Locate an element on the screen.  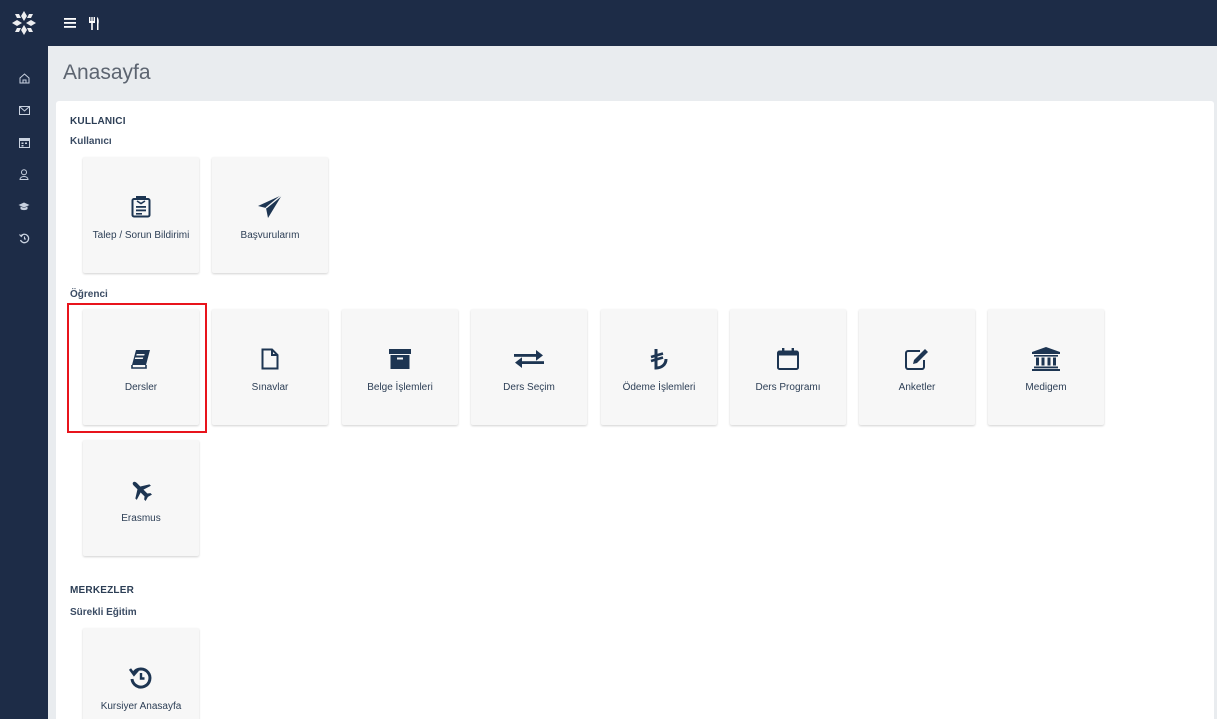
sidebar-item-education is located at coordinates (24, 206).